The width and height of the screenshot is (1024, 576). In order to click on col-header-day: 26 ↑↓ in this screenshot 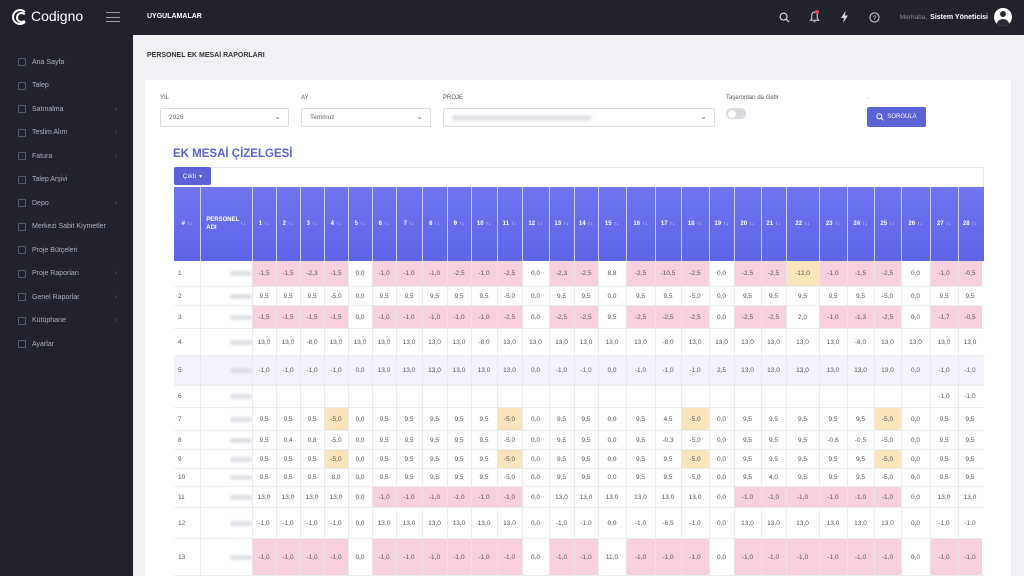, I will do `click(915, 224)`.